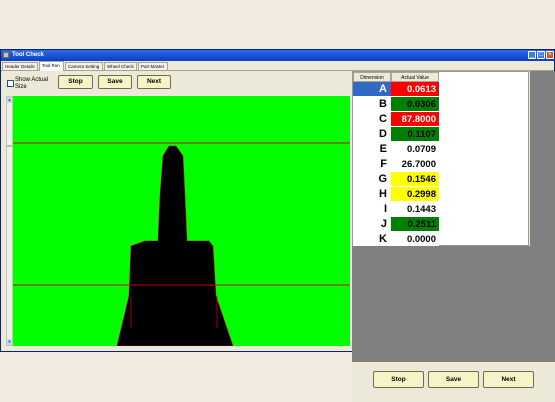  I want to click on tool-profile-shape, so click(175, 245).